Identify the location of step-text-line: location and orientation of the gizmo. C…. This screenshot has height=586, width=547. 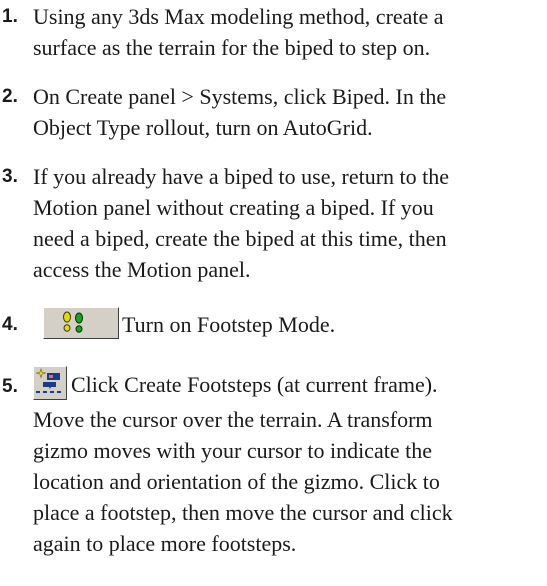
(236, 481).